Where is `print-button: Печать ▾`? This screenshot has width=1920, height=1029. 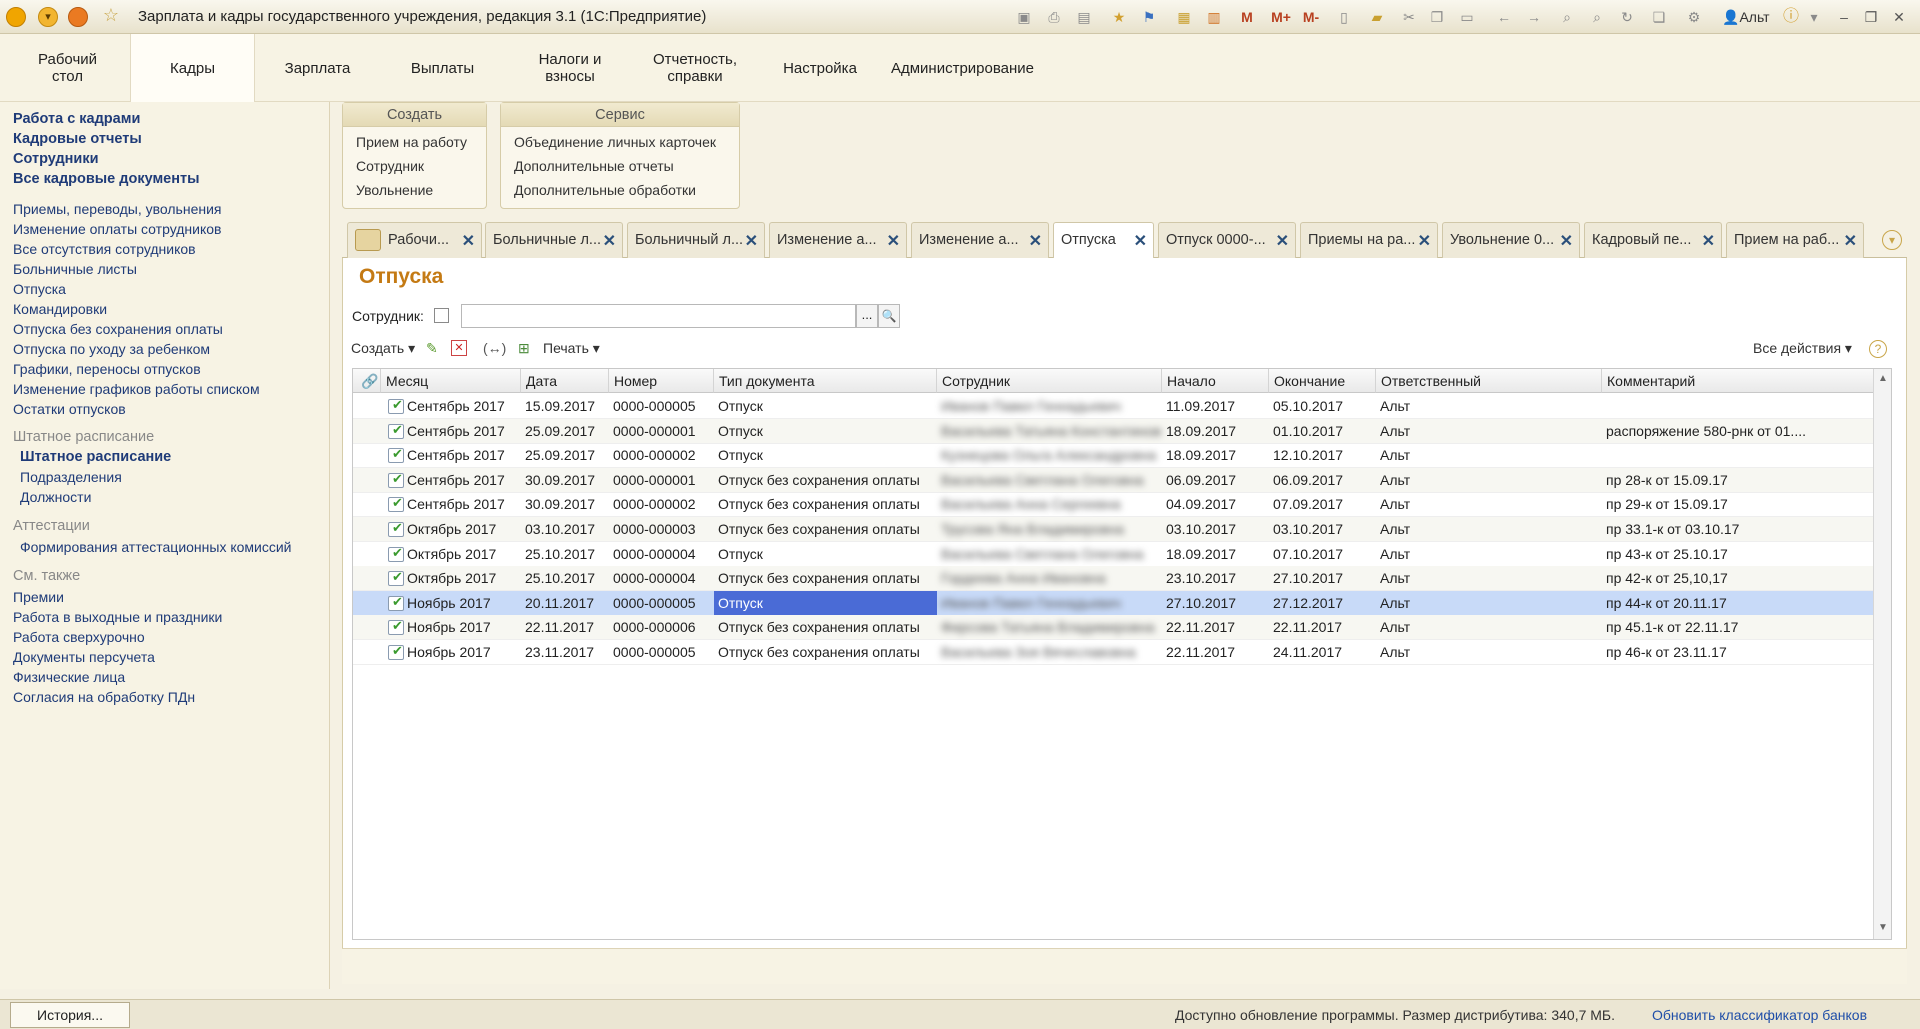
print-button: Печать ▾ is located at coordinates (571, 348).